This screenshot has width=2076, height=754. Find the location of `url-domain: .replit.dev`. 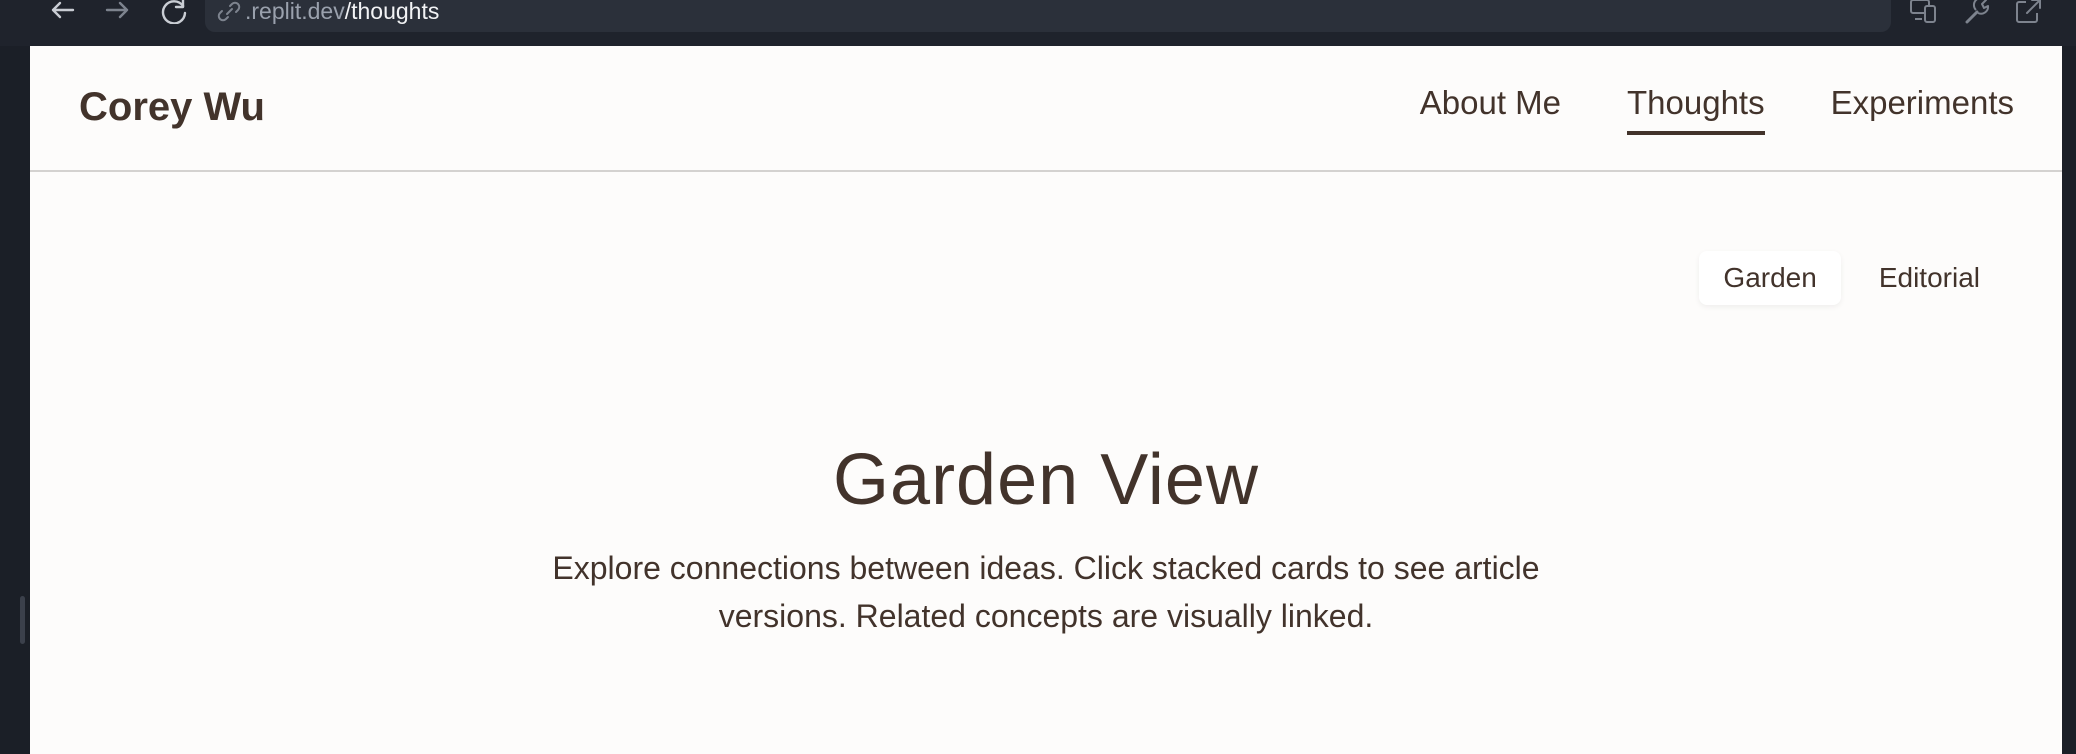

url-domain: .replit.dev is located at coordinates (295, 12).